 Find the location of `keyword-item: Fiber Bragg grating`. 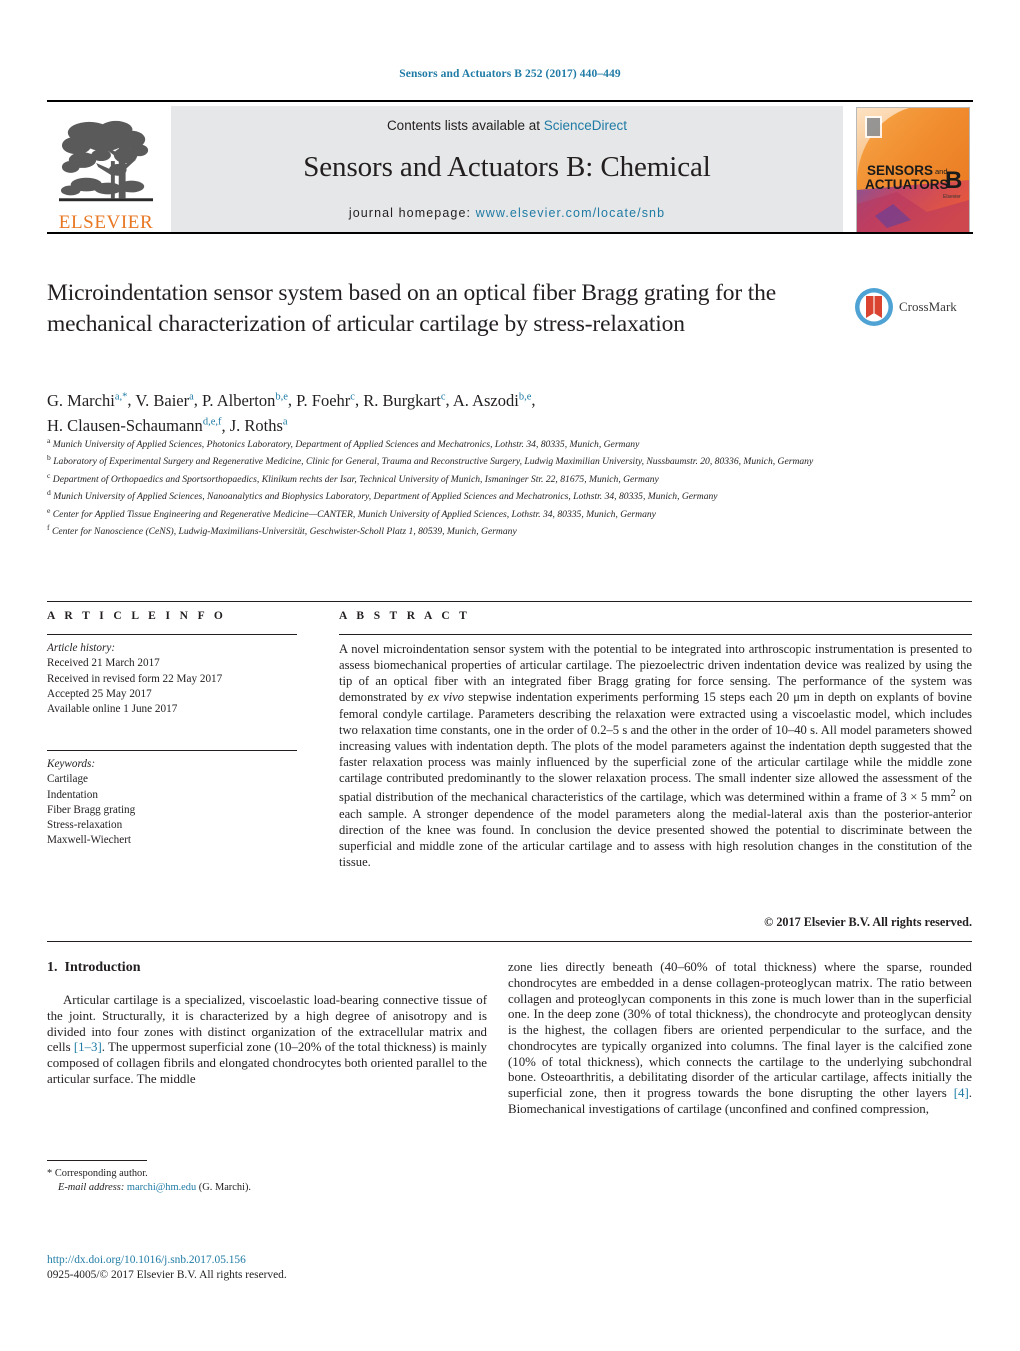

keyword-item: Fiber Bragg grating is located at coordinates (91, 809).